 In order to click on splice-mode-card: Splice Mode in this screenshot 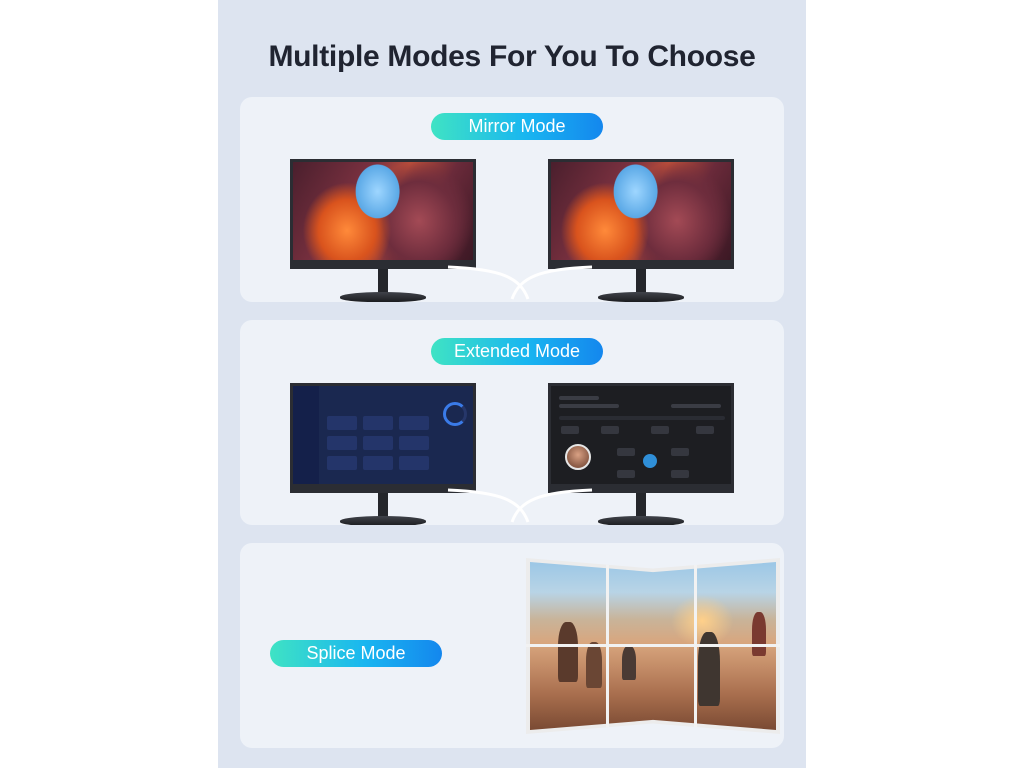, I will do `click(512, 645)`.